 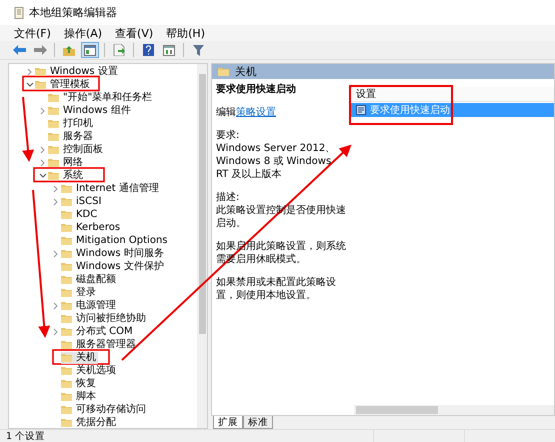 I want to click on policy-settings-link: 策略设置, so click(x=256, y=112).